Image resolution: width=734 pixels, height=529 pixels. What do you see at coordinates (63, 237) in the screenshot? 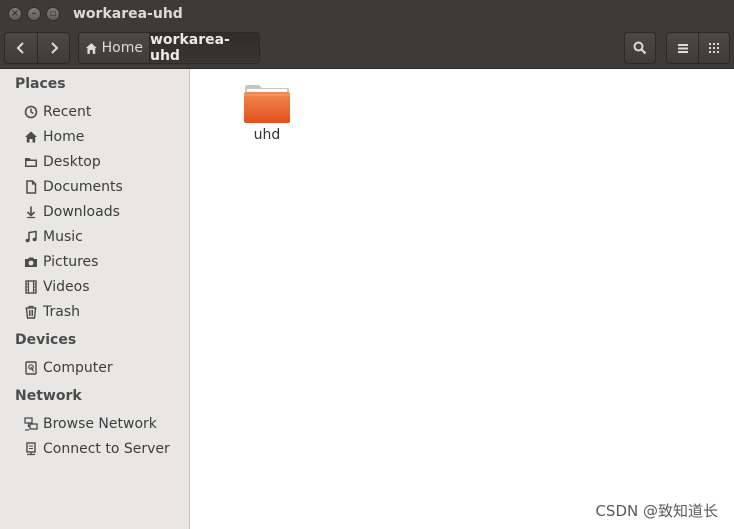
I see `sidebar-item-label: Music` at bounding box center [63, 237].